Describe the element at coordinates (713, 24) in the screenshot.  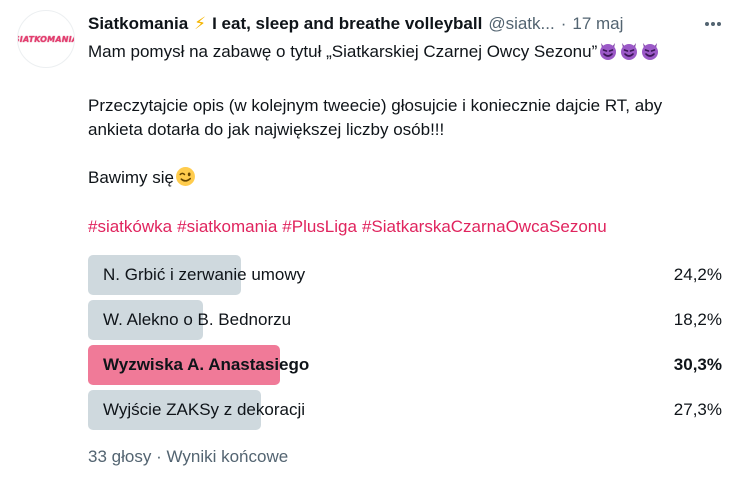
I see `more-horizontal-icon` at that location.